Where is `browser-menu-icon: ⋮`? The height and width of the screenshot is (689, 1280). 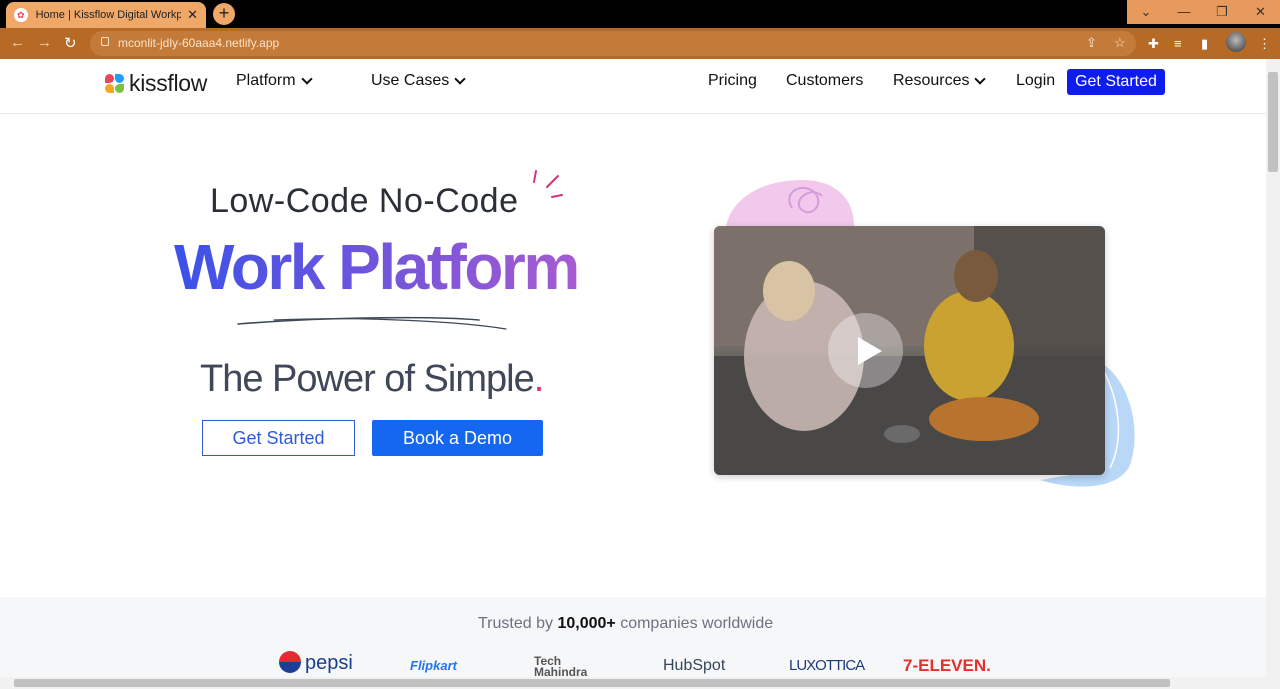 browser-menu-icon: ⋮ is located at coordinates (1264, 44).